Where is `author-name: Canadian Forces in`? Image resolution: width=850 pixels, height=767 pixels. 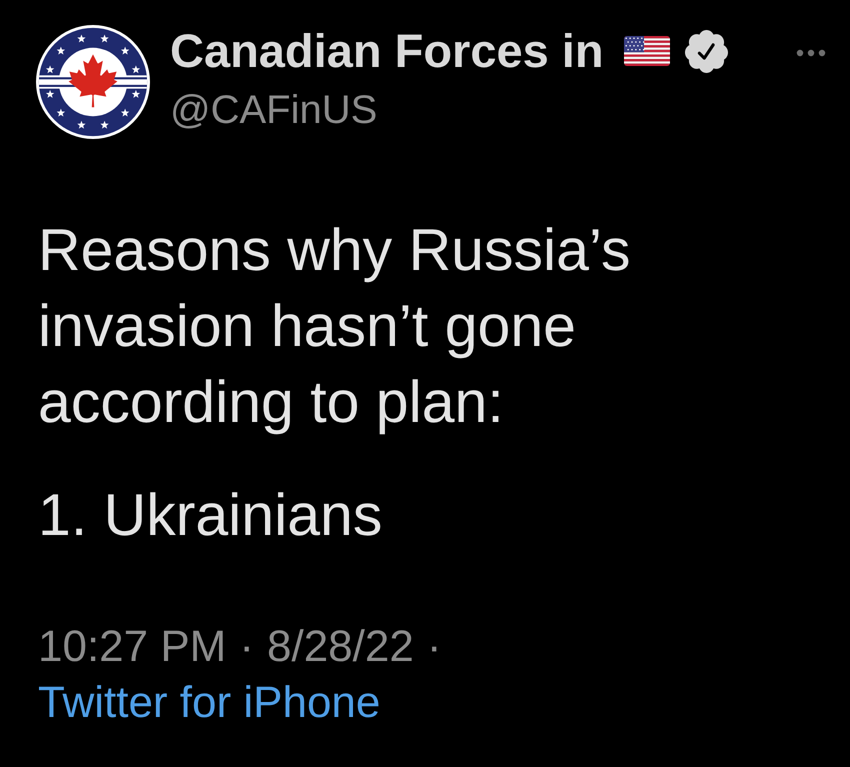
author-name: Canadian Forces in is located at coordinates (387, 51).